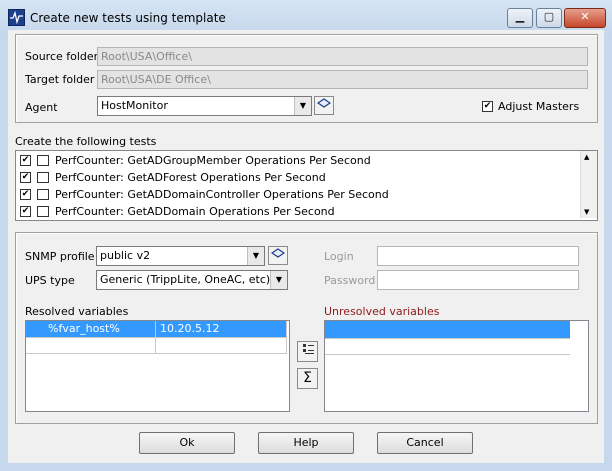  Describe the element at coordinates (308, 349) in the screenshot. I see `list-icon` at that location.